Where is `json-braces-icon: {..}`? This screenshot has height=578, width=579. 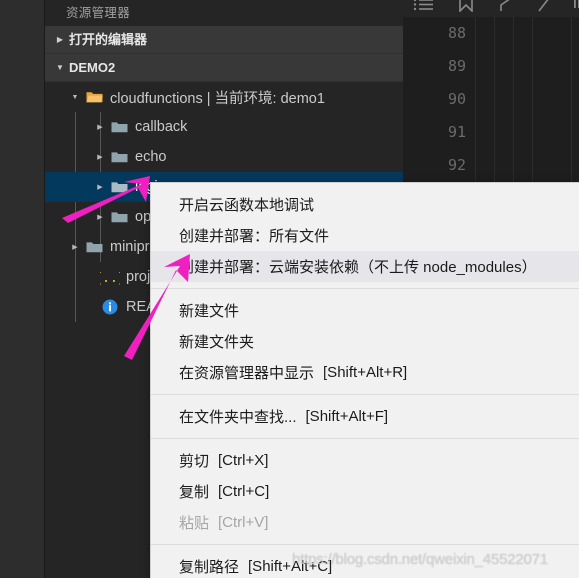 json-braces-icon: {..} is located at coordinates (110, 277).